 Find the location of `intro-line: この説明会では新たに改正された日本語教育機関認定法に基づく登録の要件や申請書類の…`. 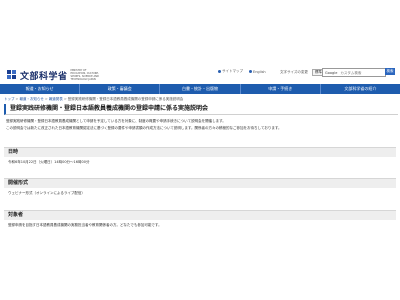

intro-line: この説明会では新たに改正された日本語教育機関認定法に基づく登録の要件や申請書類の… is located at coordinates (144, 128).